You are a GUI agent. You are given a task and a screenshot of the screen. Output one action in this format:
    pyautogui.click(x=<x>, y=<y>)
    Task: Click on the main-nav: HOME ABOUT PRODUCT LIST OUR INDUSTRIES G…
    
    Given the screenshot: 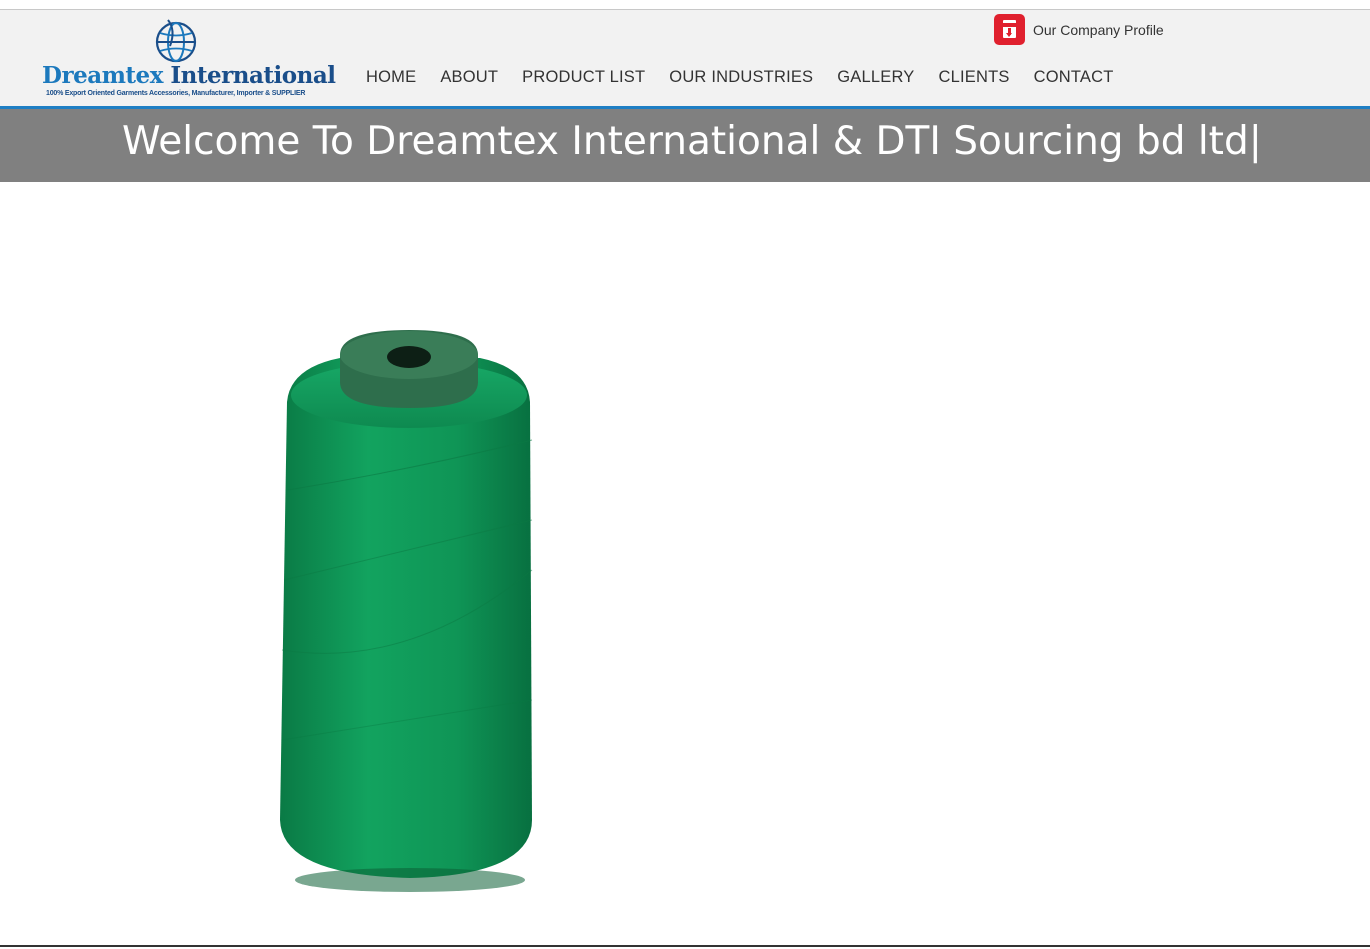 What is the action you would take?
    pyautogui.click(x=752, y=77)
    